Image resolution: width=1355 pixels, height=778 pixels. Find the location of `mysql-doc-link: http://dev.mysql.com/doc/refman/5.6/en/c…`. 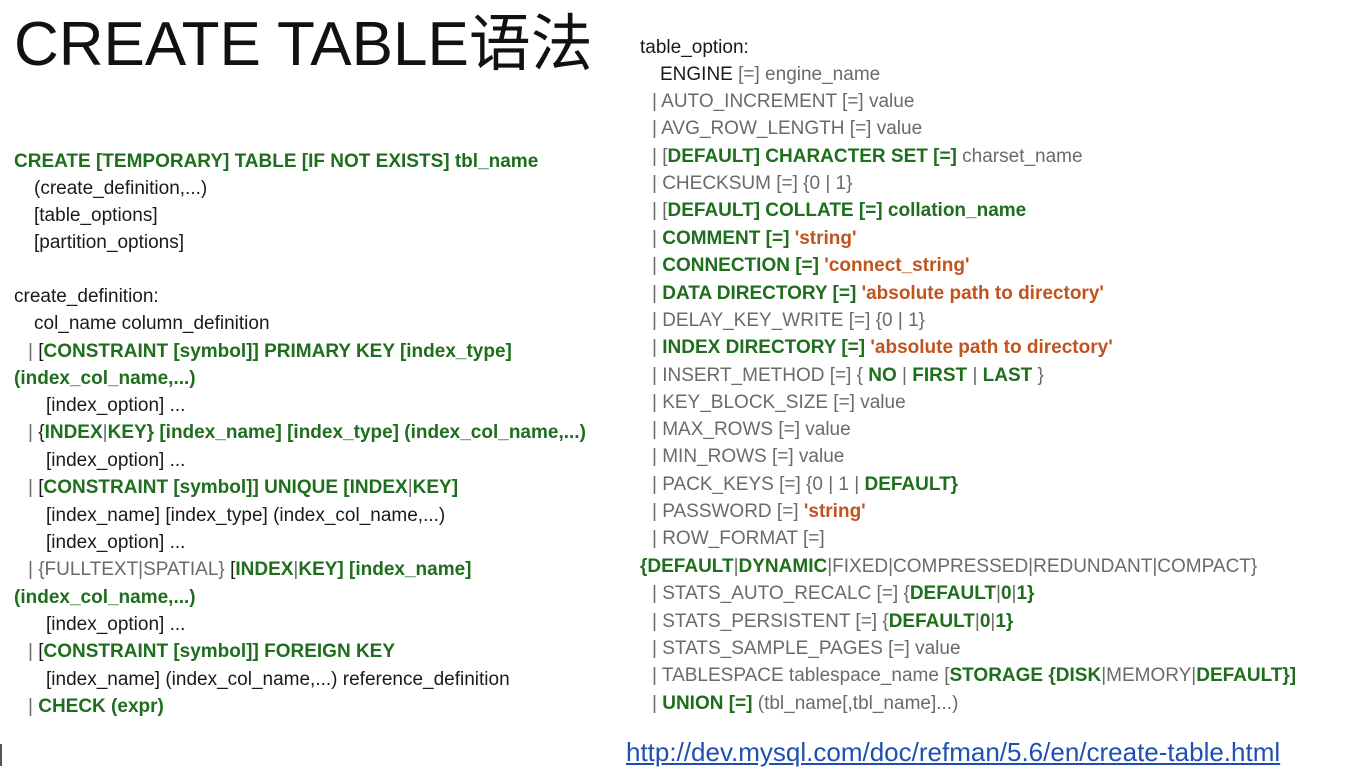

mysql-doc-link: http://dev.mysql.com/doc/refman/5.6/en/c… is located at coordinates (953, 752).